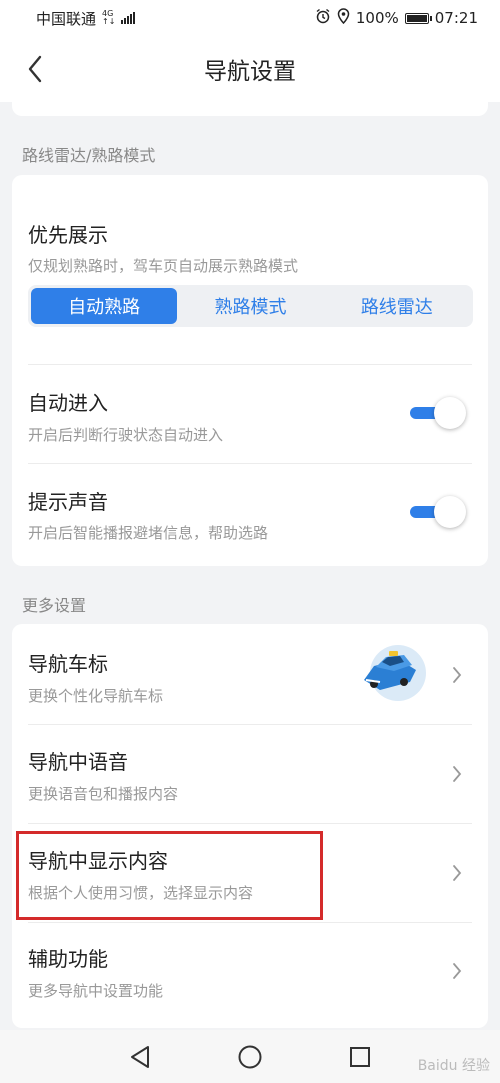  Describe the element at coordinates (54, 605) in the screenshot. I see `section-label-more-settings: 更多设置` at that location.